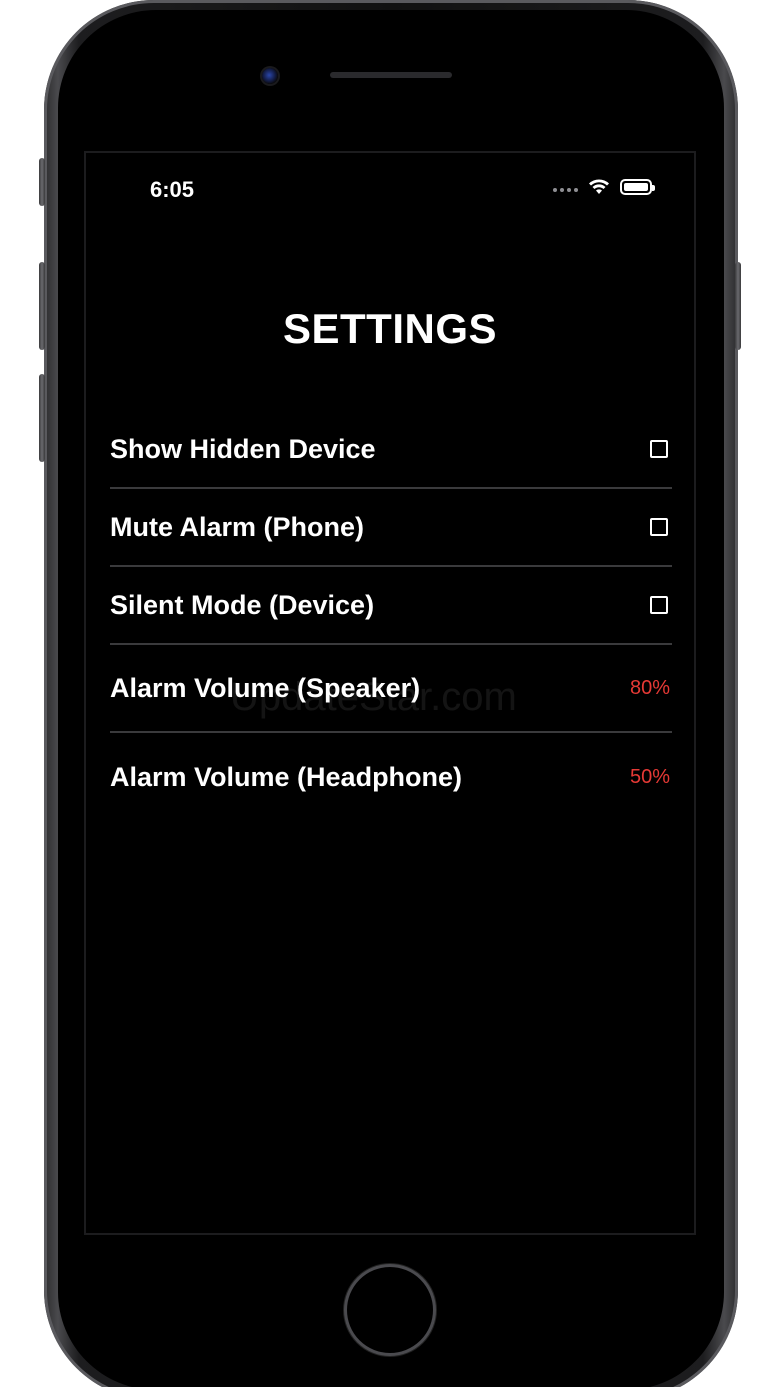 The height and width of the screenshot is (1387, 780). Describe the element at coordinates (237, 526) in the screenshot. I see `setting-label: Mute Alarm (Phone)` at that location.